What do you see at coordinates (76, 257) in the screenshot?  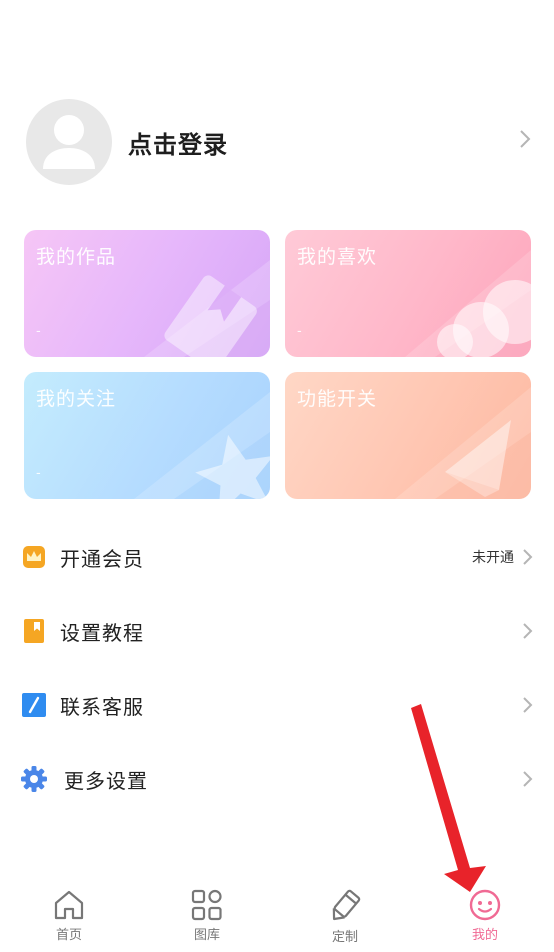 I see `card-title: 我的作品` at bounding box center [76, 257].